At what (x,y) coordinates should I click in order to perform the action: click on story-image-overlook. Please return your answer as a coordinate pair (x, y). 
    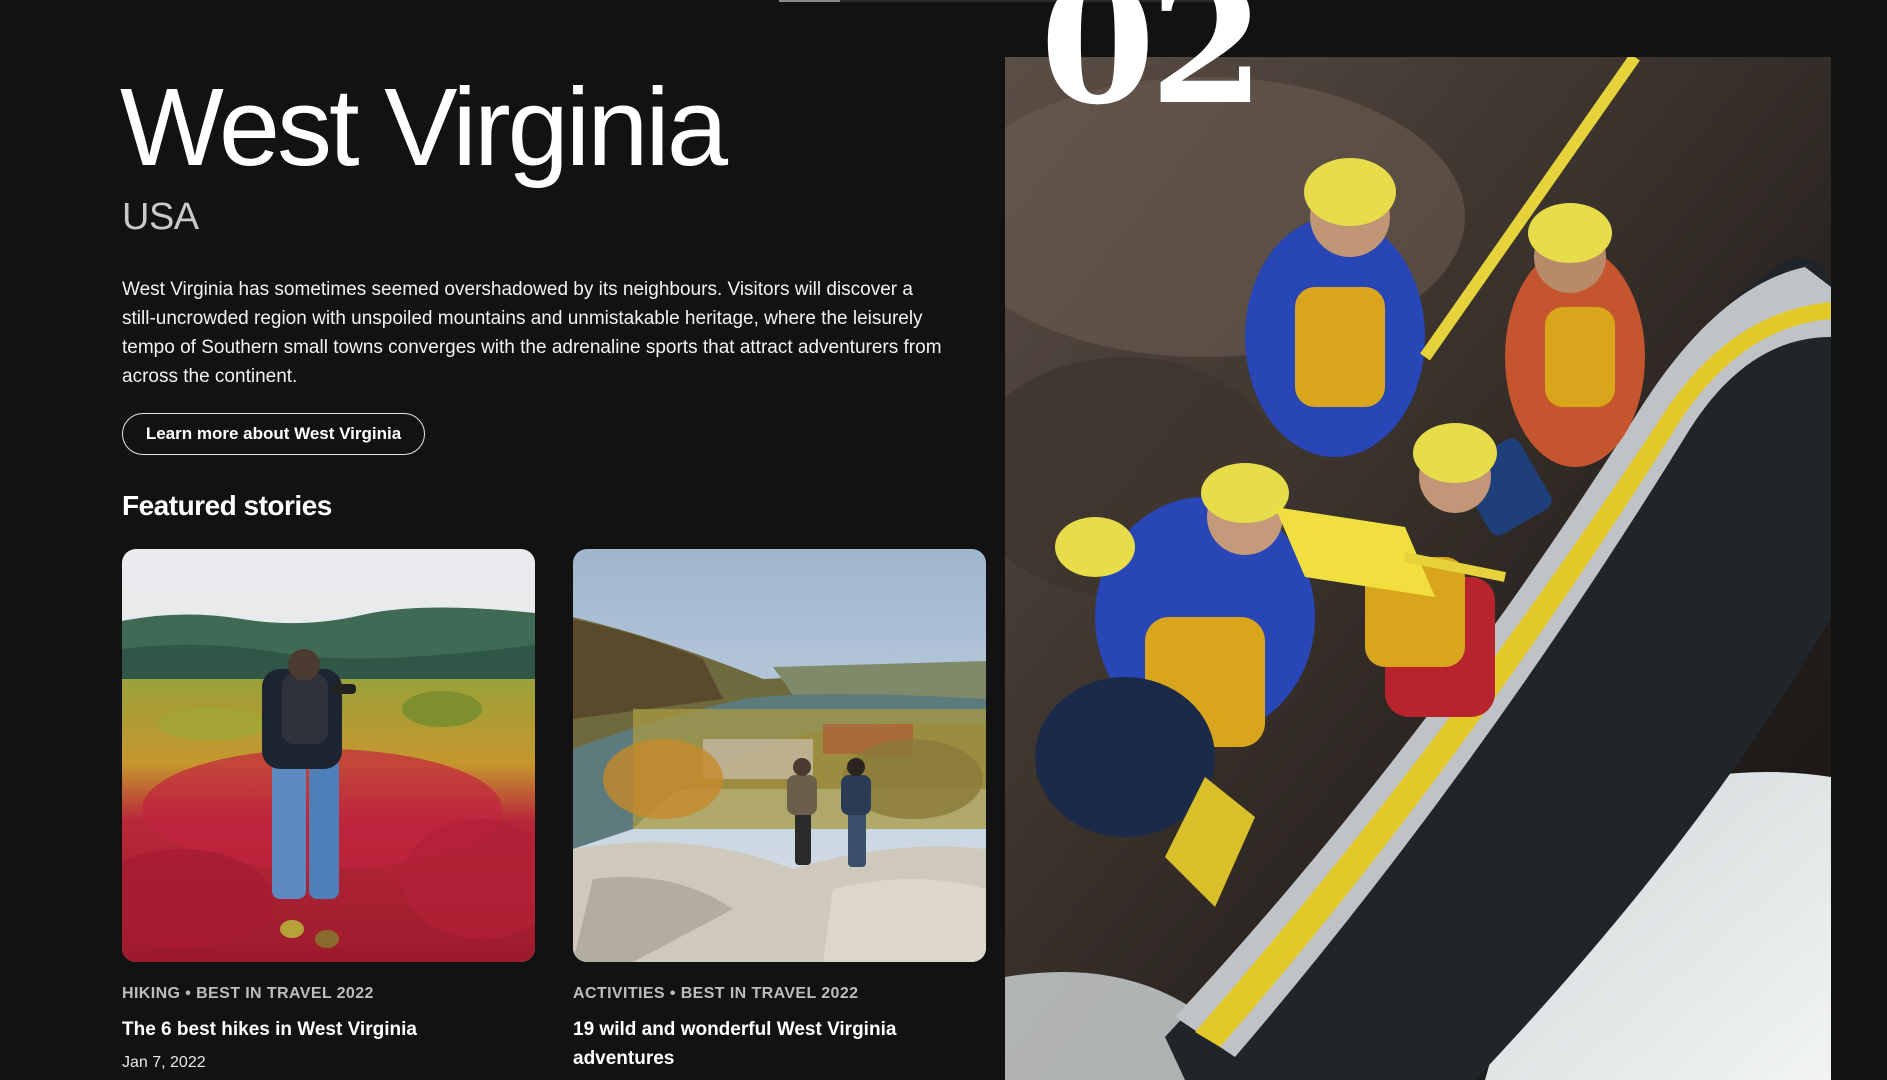
    Looking at the image, I should click on (779, 755).